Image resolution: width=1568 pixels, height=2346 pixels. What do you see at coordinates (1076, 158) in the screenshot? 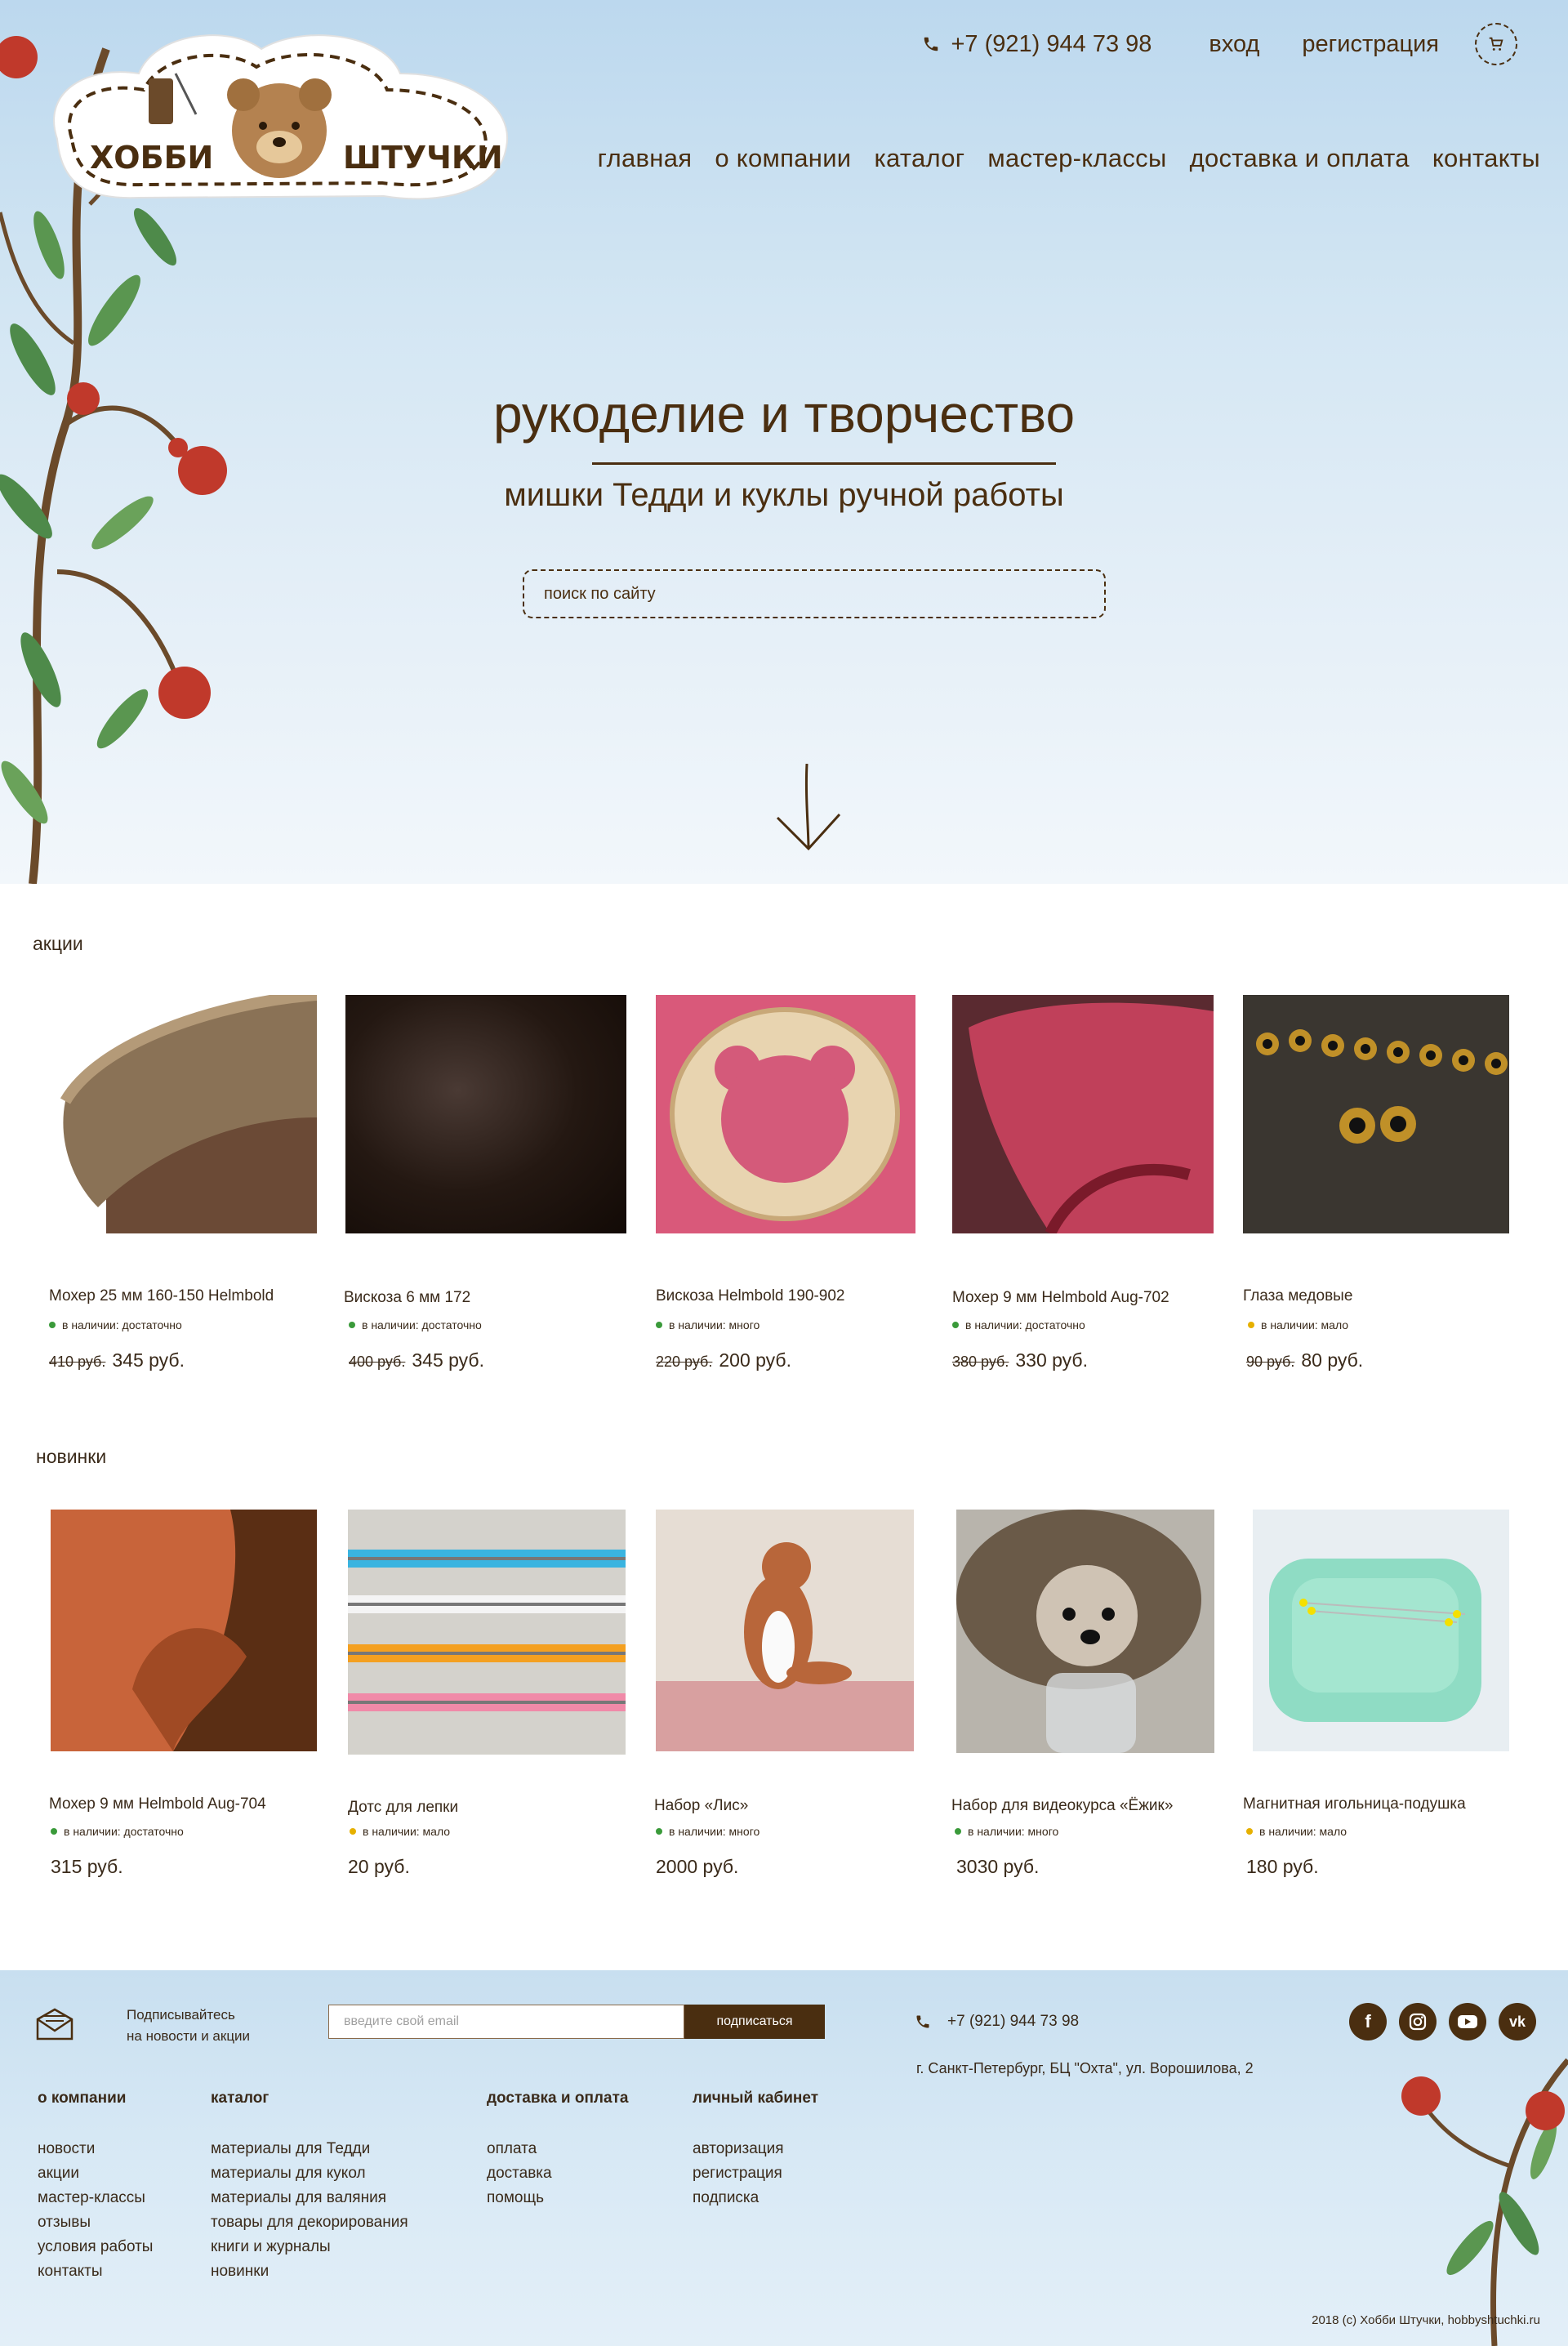
I see `nav-master-classes: мастер-классы` at bounding box center [1076, 158].